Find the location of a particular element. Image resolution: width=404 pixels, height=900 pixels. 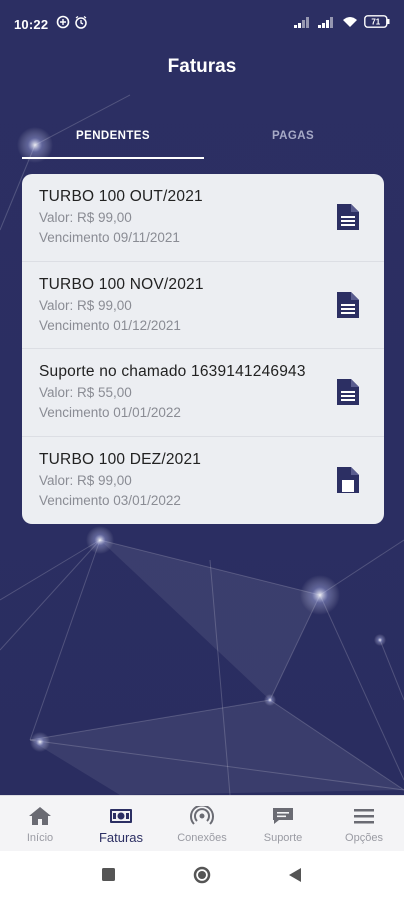

nav-item-suporte: Suporte is located at coordinates (283, 824).